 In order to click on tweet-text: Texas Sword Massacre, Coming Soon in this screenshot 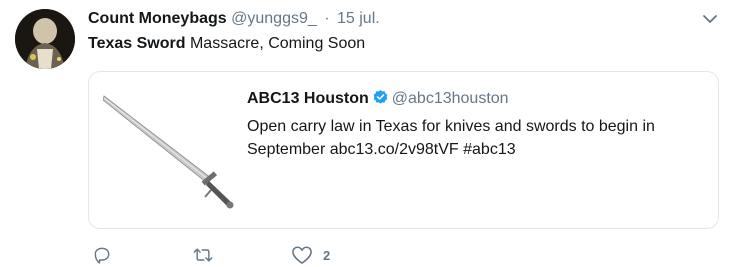, I will do `click(226, 44)`.